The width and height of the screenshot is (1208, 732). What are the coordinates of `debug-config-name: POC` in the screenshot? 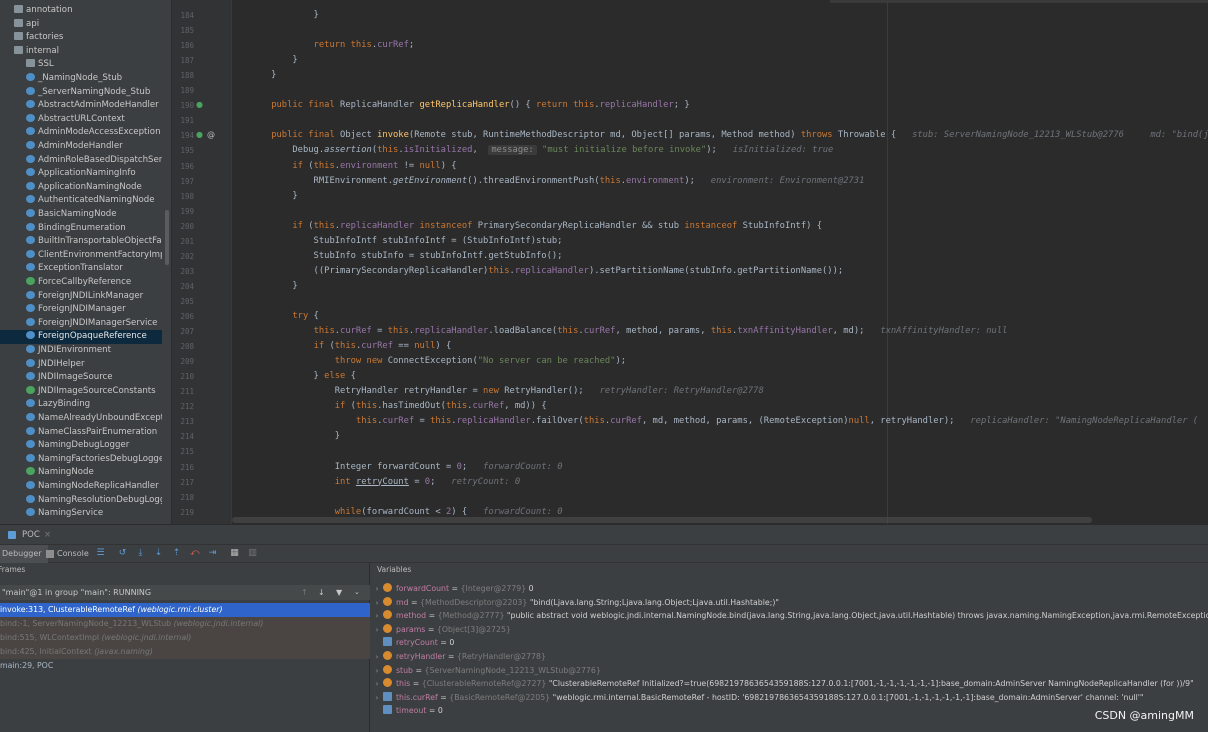 It's located at (31, 535).